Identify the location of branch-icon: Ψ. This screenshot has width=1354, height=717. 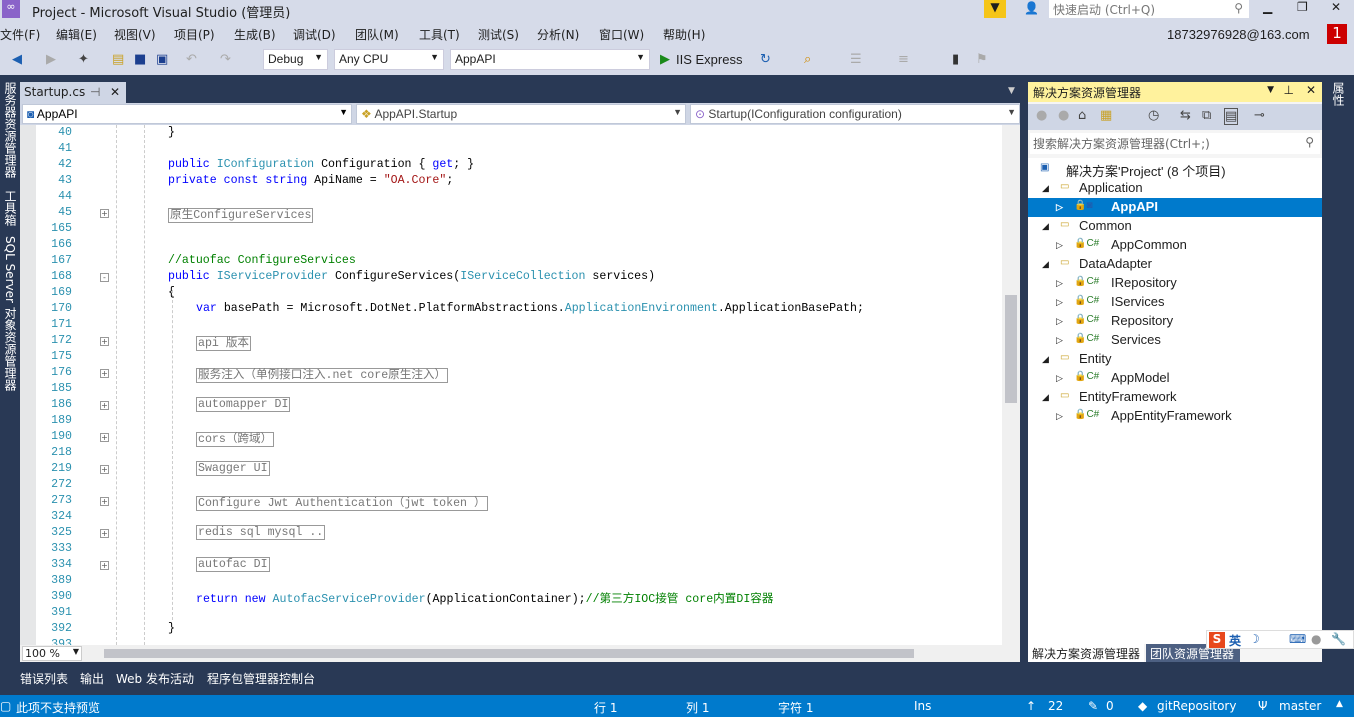
(1262, 706).